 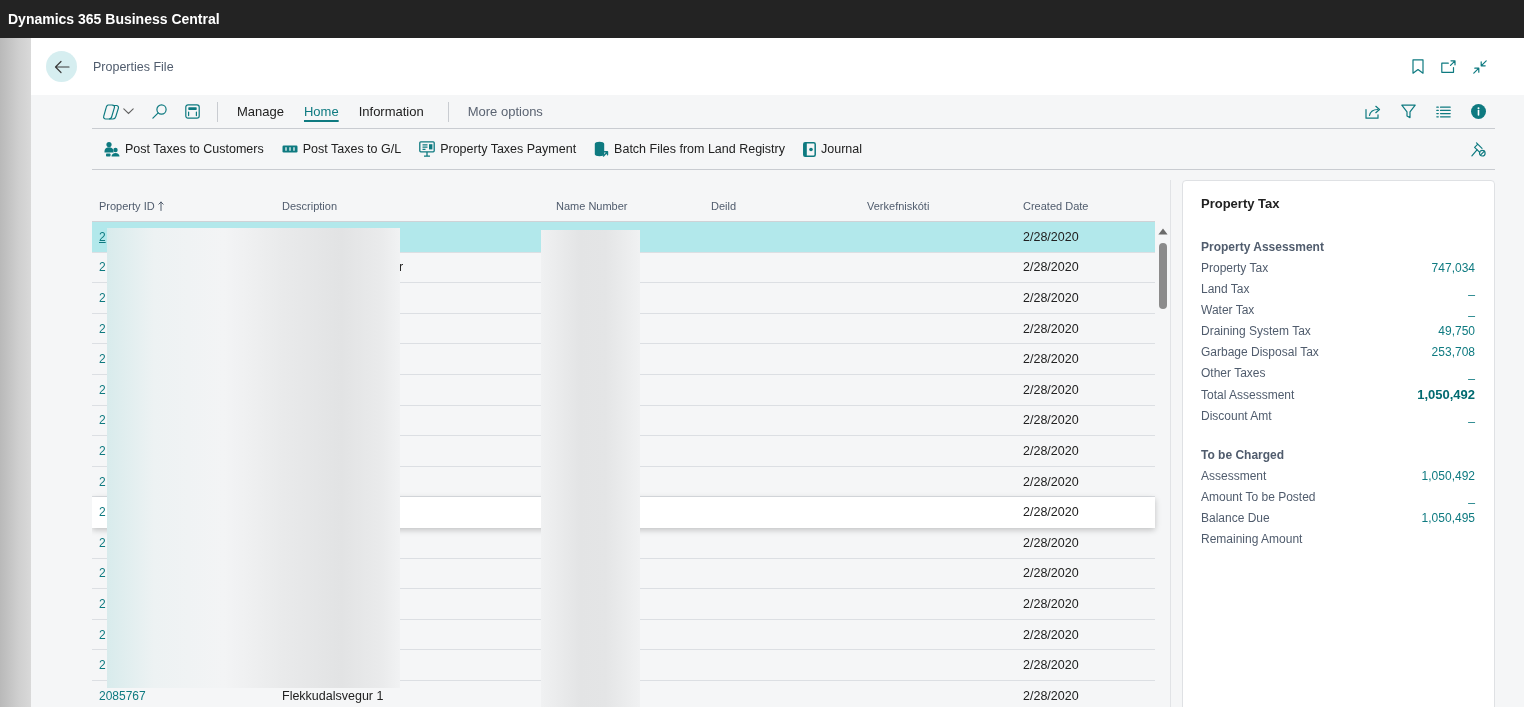 What do you see at coordinates (689, 149) in the screenshot?
I see `action-button: Batch Files from Land Registry` at bounding box center [689, 149].